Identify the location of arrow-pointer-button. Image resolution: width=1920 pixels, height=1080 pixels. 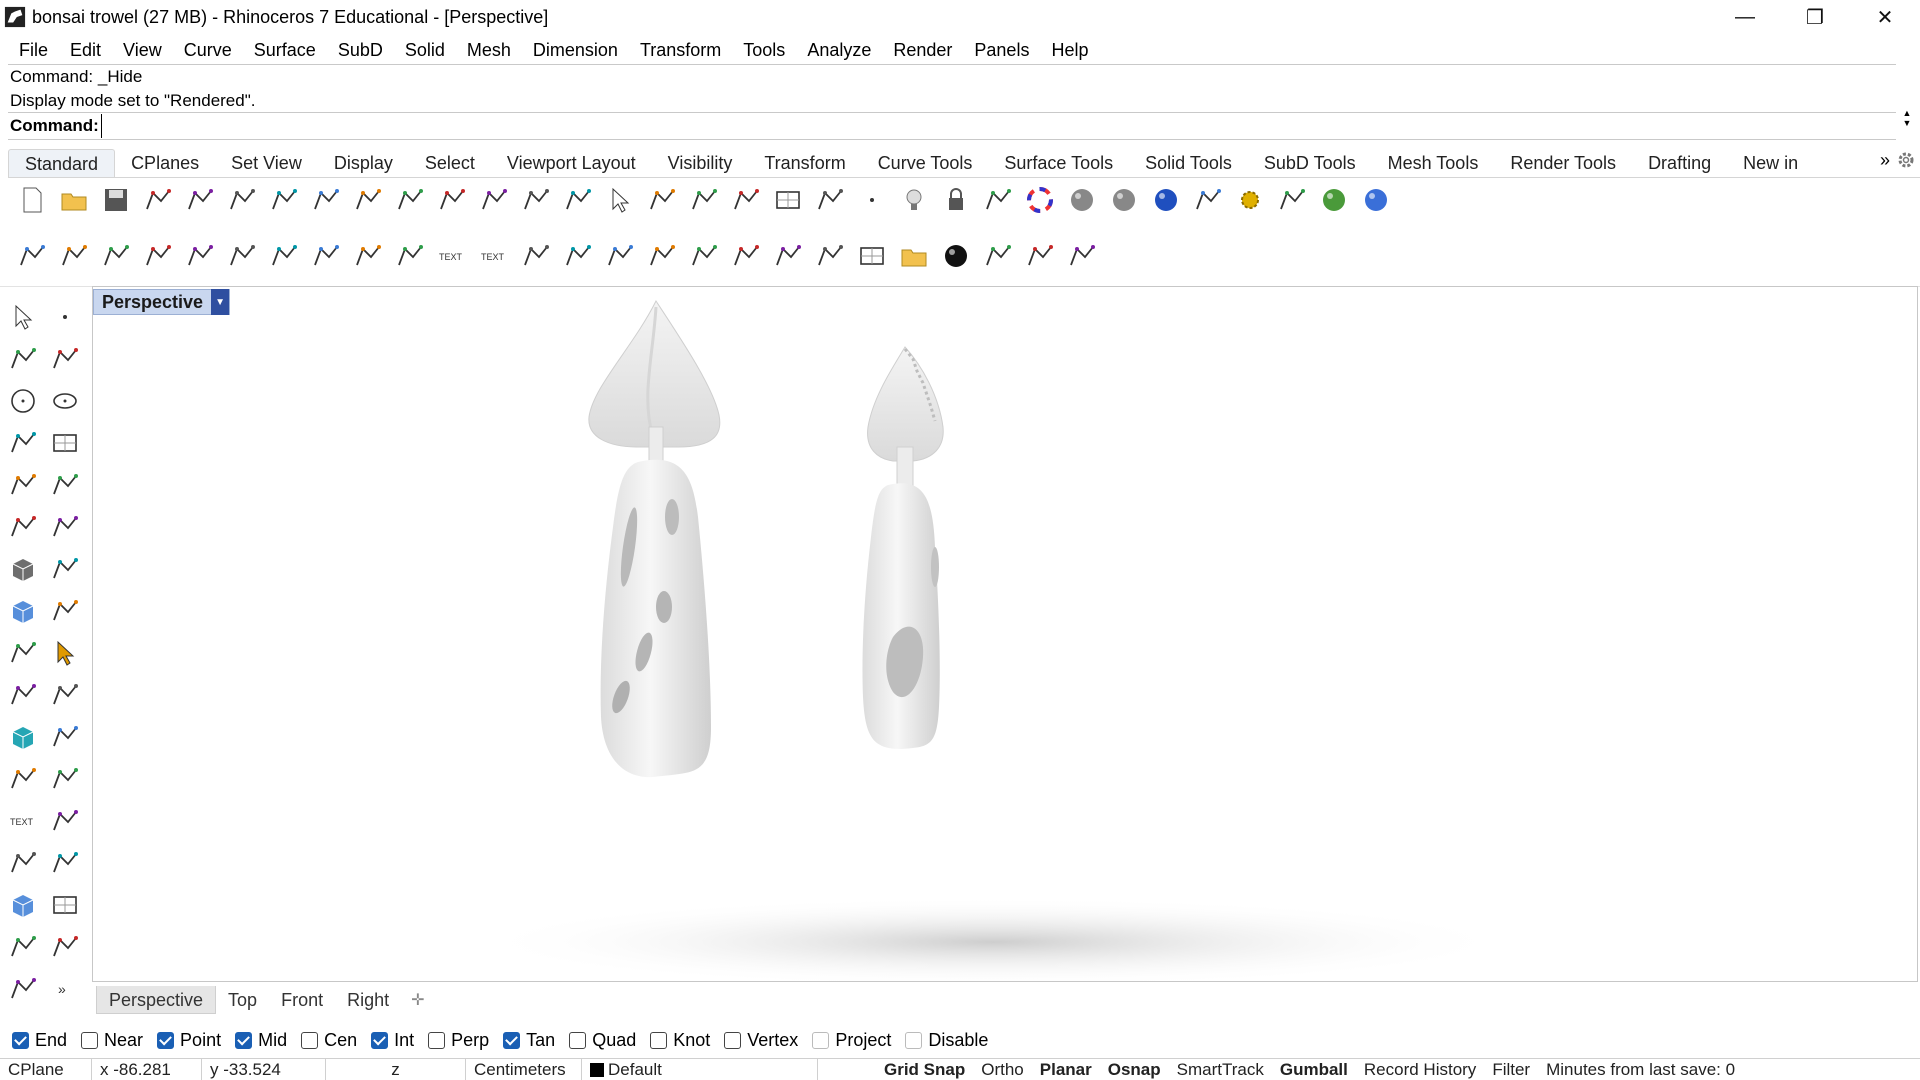
(65, 653).